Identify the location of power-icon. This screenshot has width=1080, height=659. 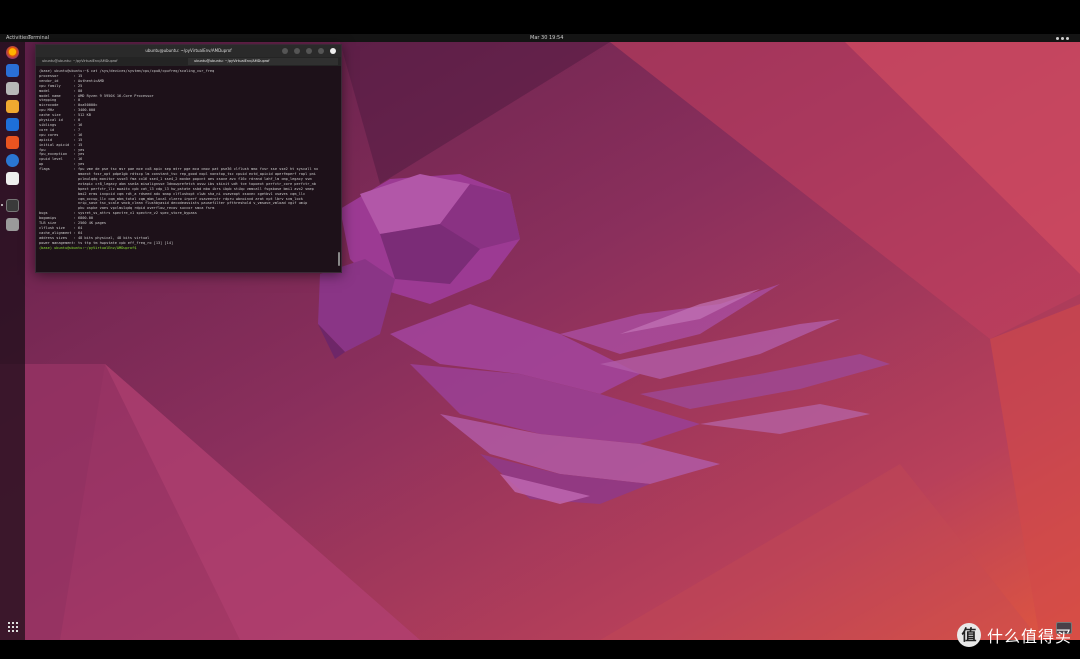
(1067, 38).